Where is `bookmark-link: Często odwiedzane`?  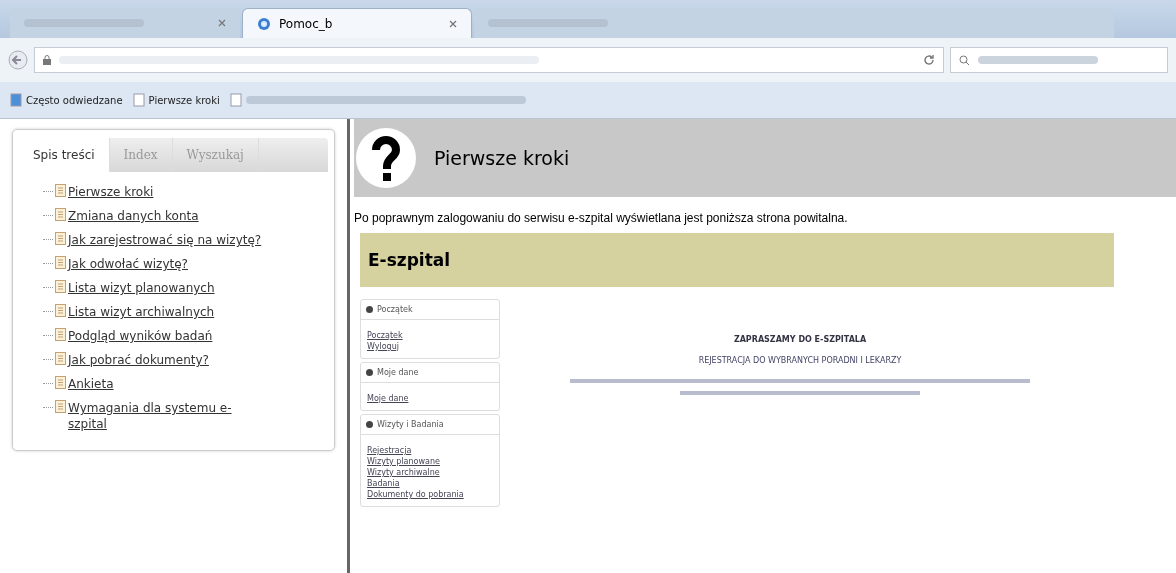 bookmark-link: Często odwiedzane is located at coordinates (74, 100).